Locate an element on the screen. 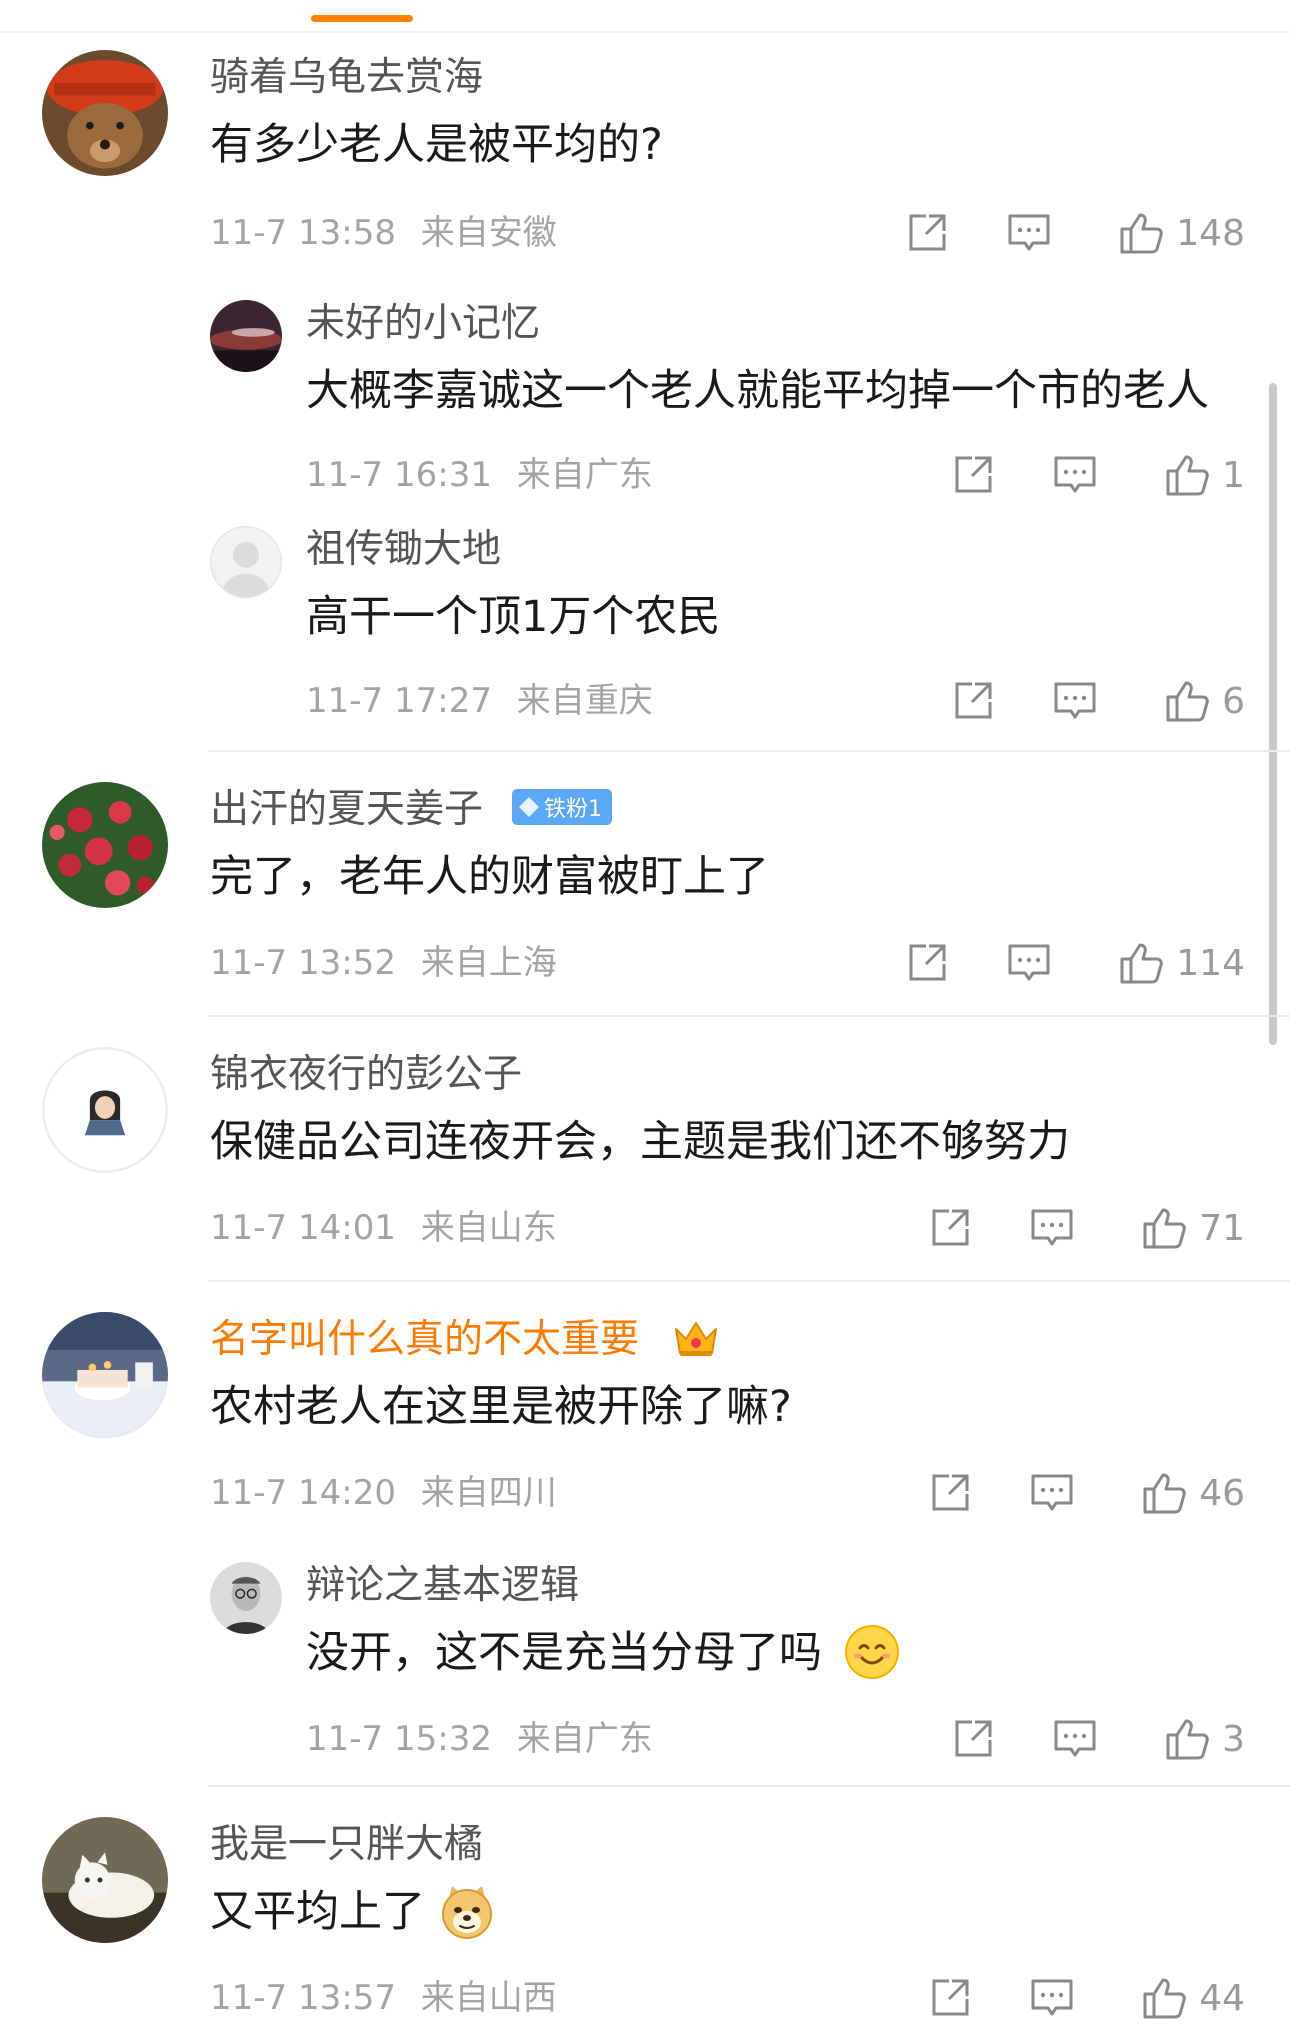  like-button: 6 is located at coordinates (1204, 701).